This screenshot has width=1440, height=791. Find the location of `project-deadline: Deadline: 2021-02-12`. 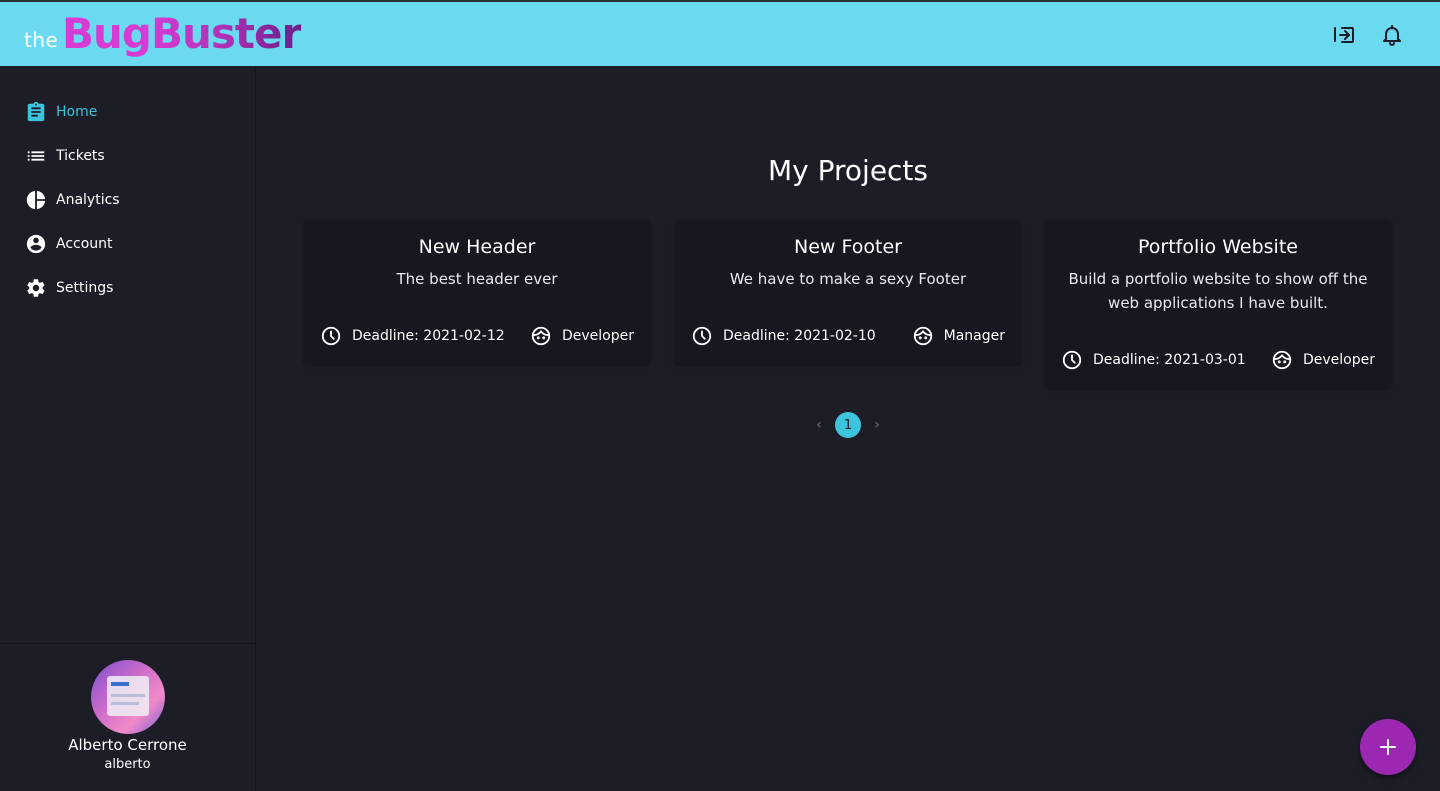

project-deadline: Deadline: 2021-02-12 is located at coordinates (412, 336).